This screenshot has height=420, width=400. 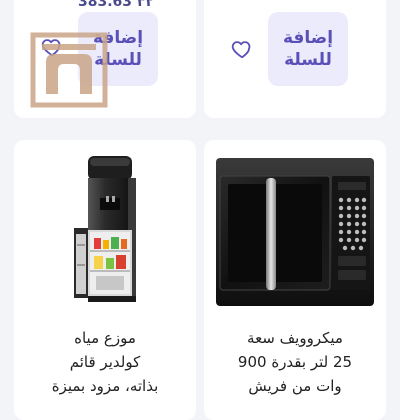 I want to click on product-card: إضافة للسلة, so click(x=295, y=59).